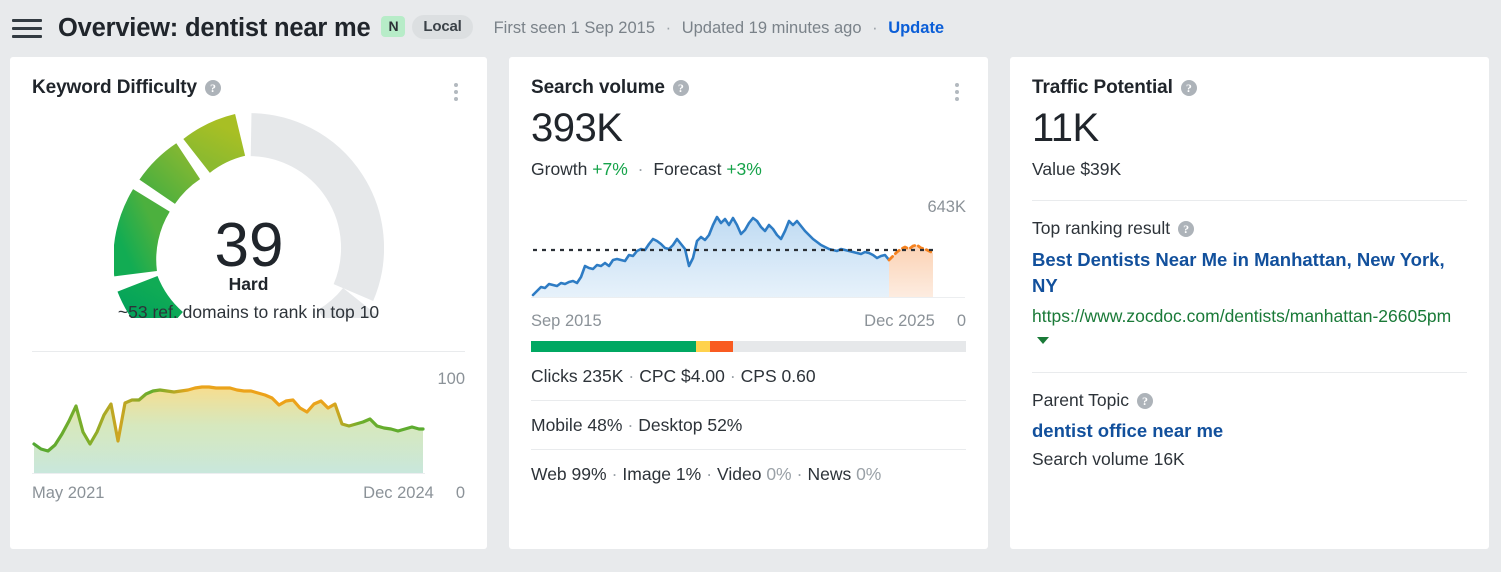 The height and width of the screenshot is (572, 1501). Describe the element at coordinates (748, 256) in the screenshot. I see `sv-history-svg` at that location.